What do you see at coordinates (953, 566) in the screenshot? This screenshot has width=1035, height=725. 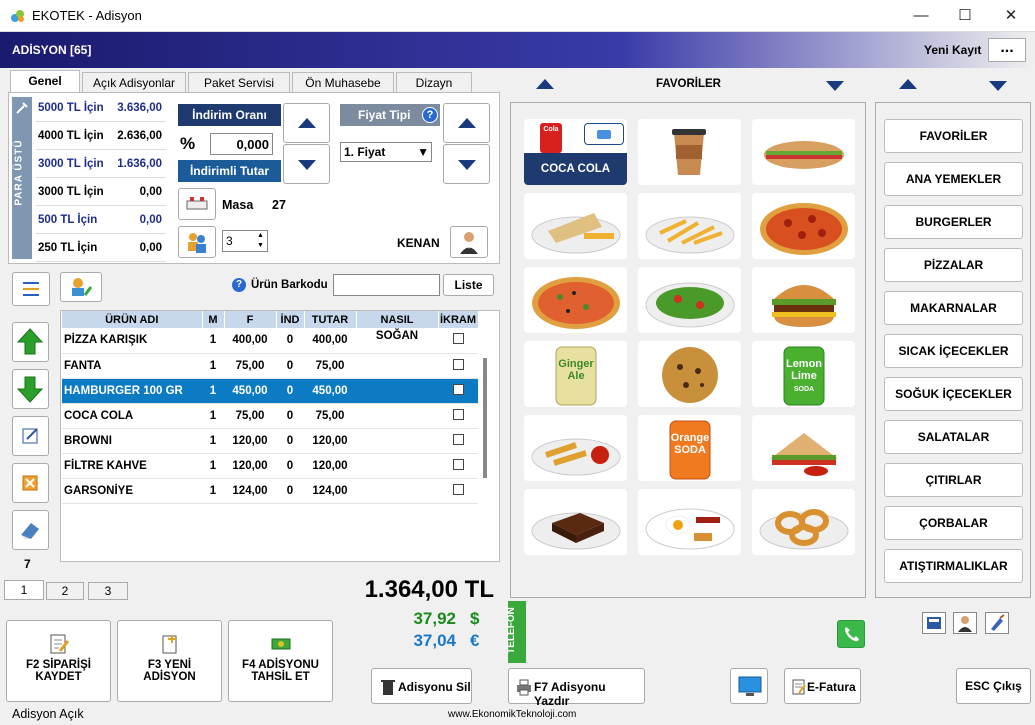 I see `category-button: ATIŞTIRMALIKLAR` at bounding box center [953, 566].